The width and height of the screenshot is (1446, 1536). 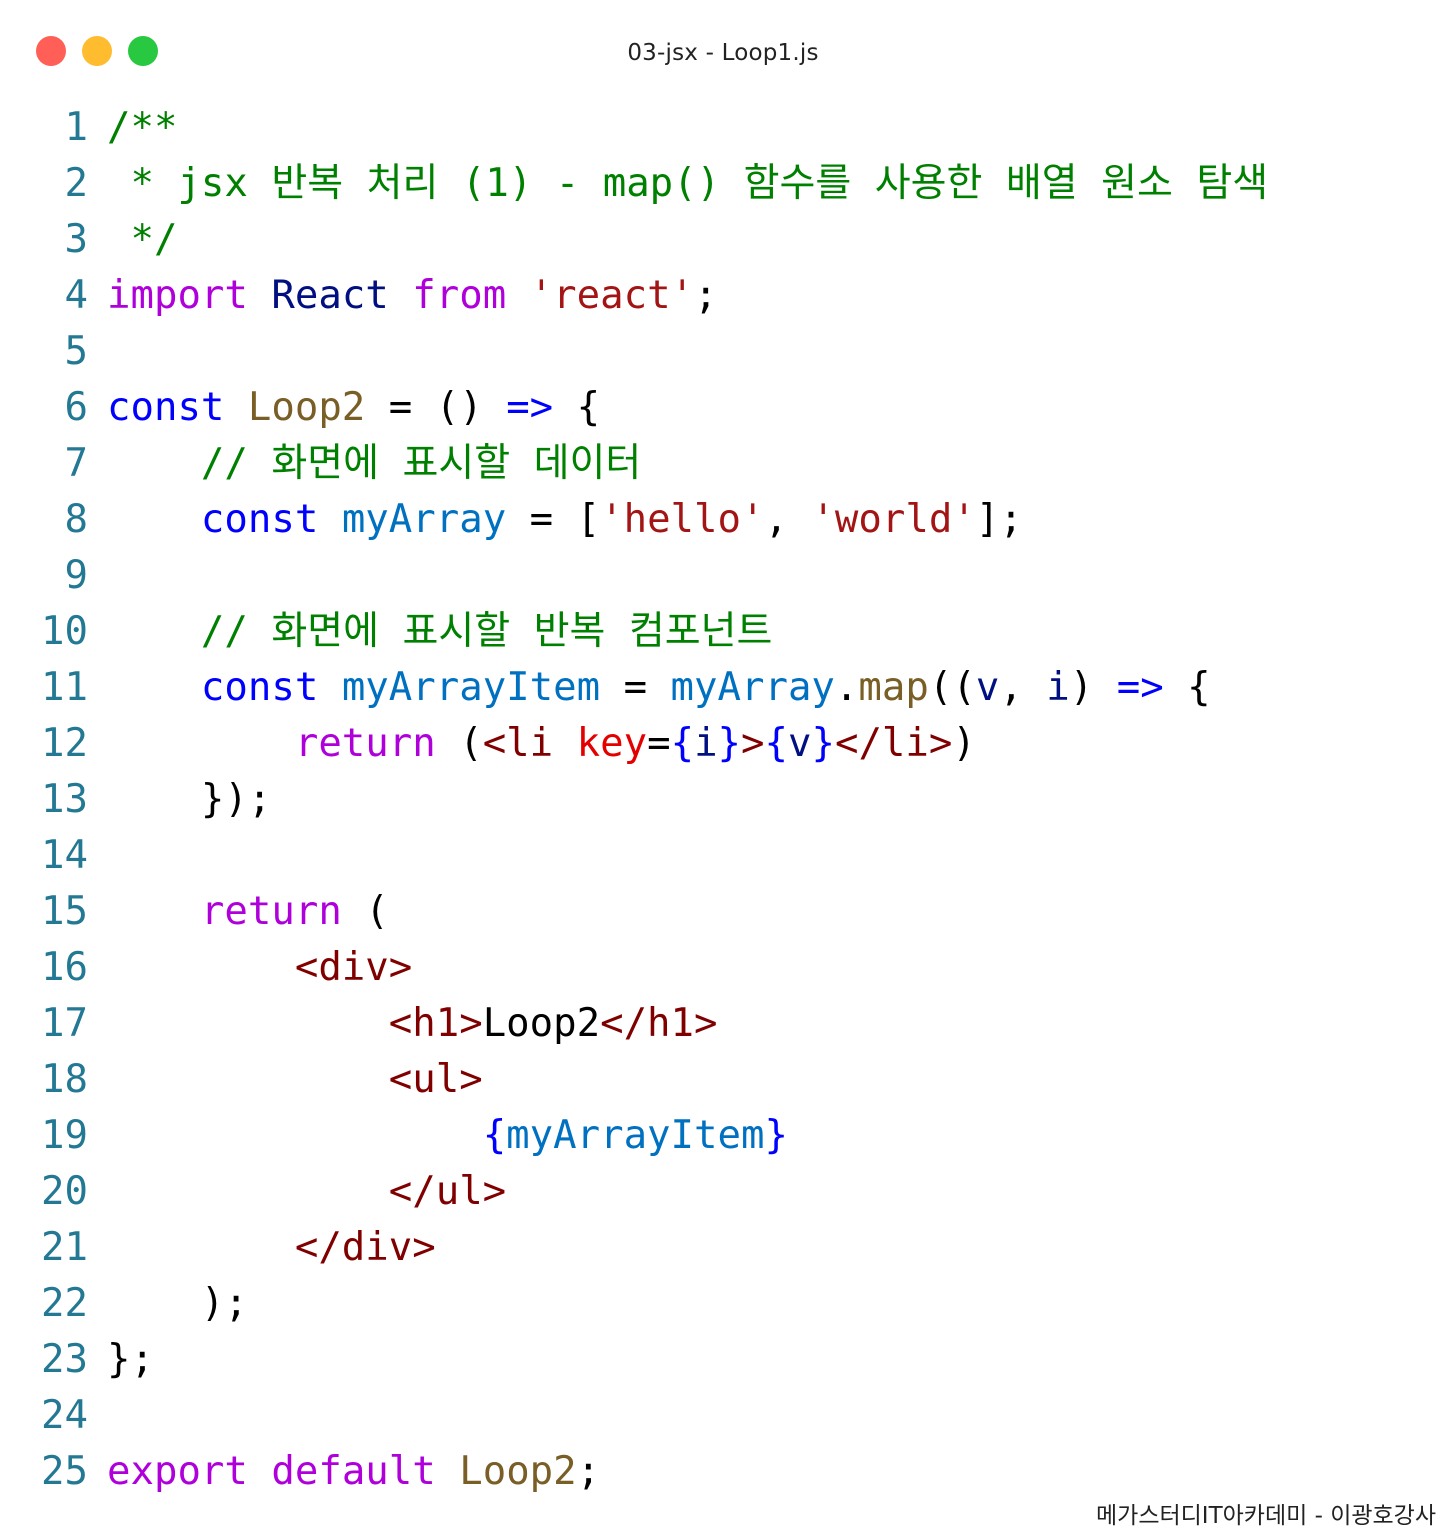 What do you see at coordinates (330, 295) in the screenshot?
I see `code-token: React` at bounding box center [330, 295].